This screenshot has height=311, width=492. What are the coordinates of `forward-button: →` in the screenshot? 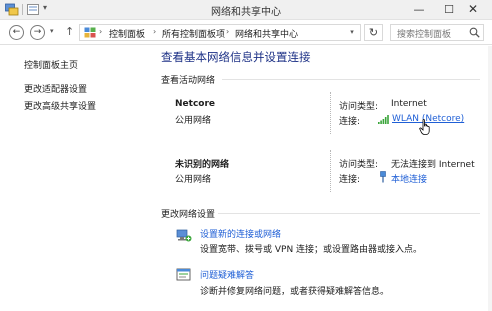 It's located at (37, 32).